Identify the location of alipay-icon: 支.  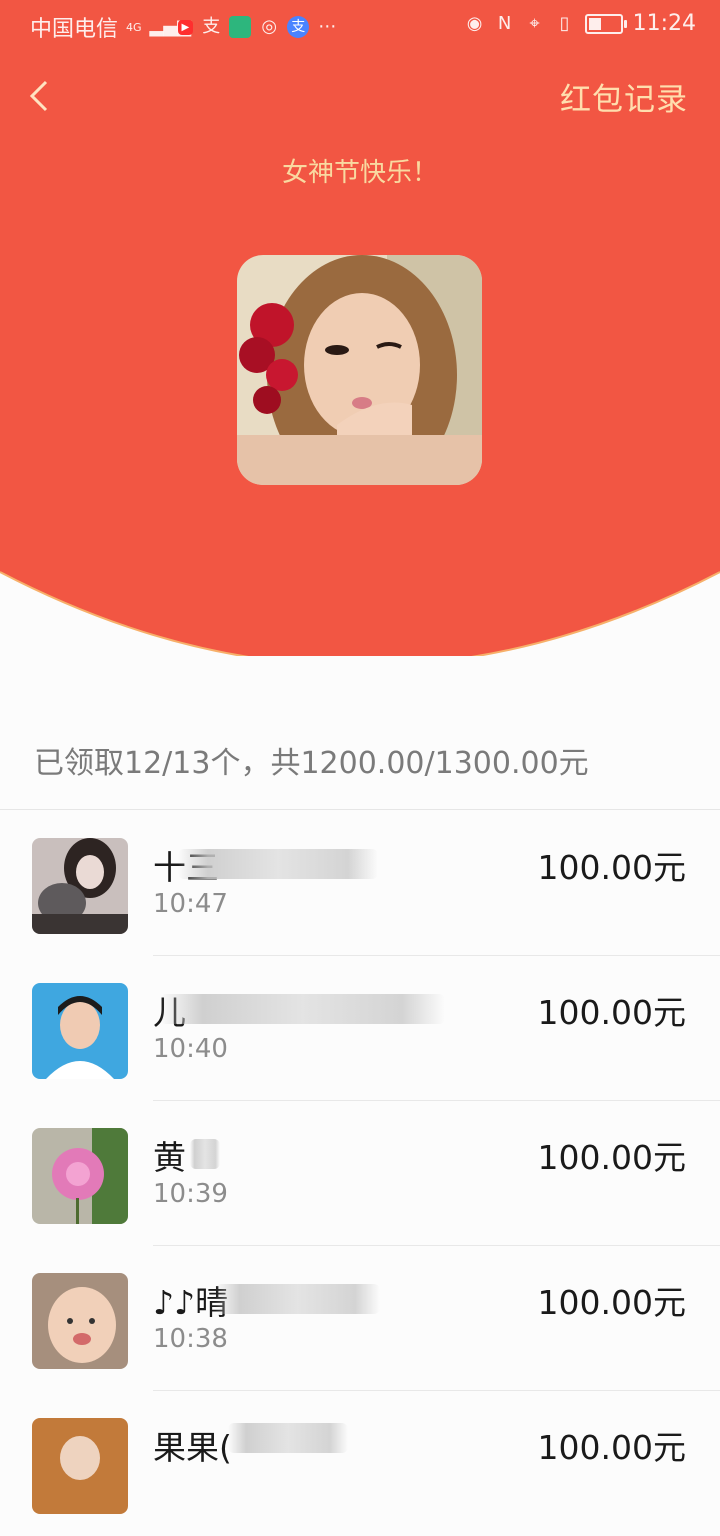
(298, 27).